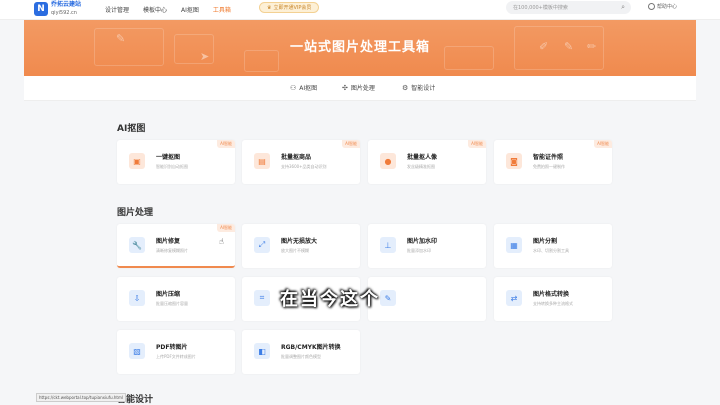 Image resolution: width=720 pixels, height=405 pixels. Describe the element at coordinates (221, 241) in the screenshot. I see `mouse-cursor-icon: ☝` at that location.